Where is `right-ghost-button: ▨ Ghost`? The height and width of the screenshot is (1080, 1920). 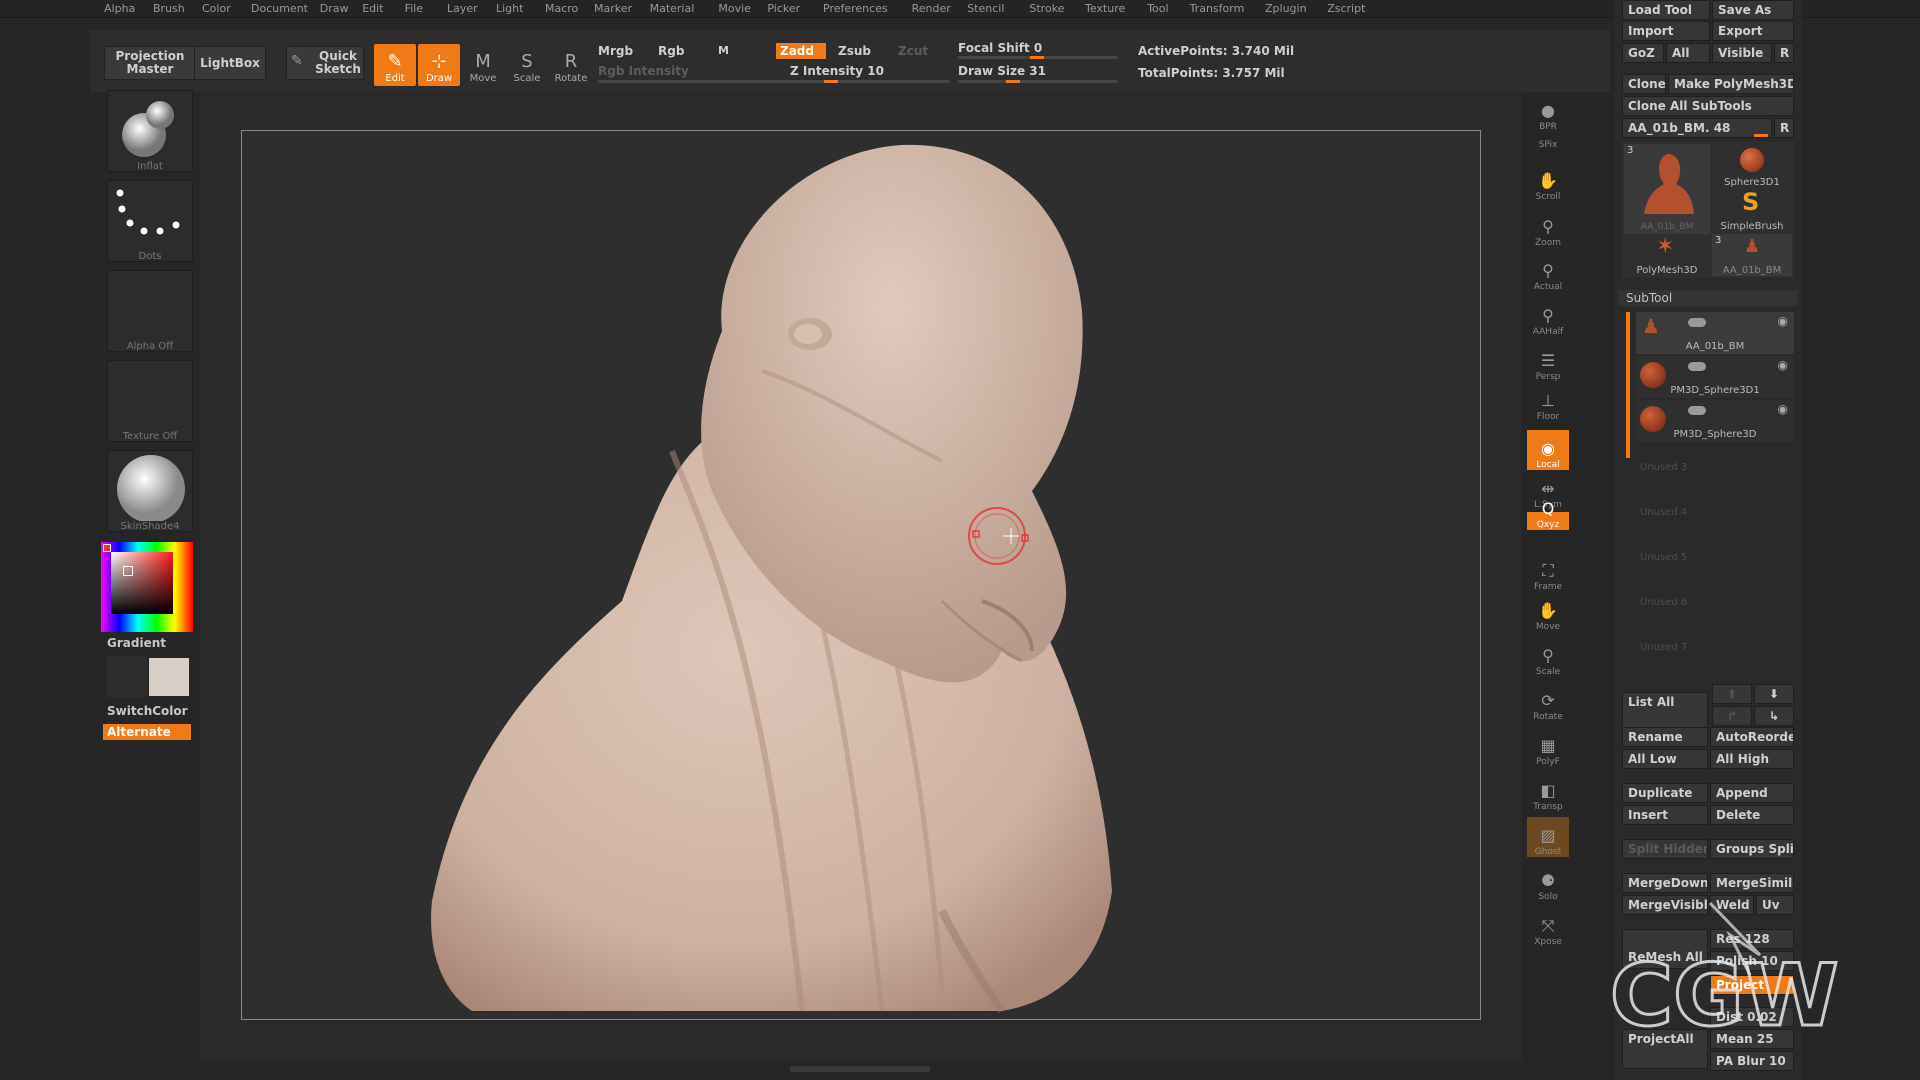
right-ghost-button: ▨ Ghost is located at coordinates (1548, 837).